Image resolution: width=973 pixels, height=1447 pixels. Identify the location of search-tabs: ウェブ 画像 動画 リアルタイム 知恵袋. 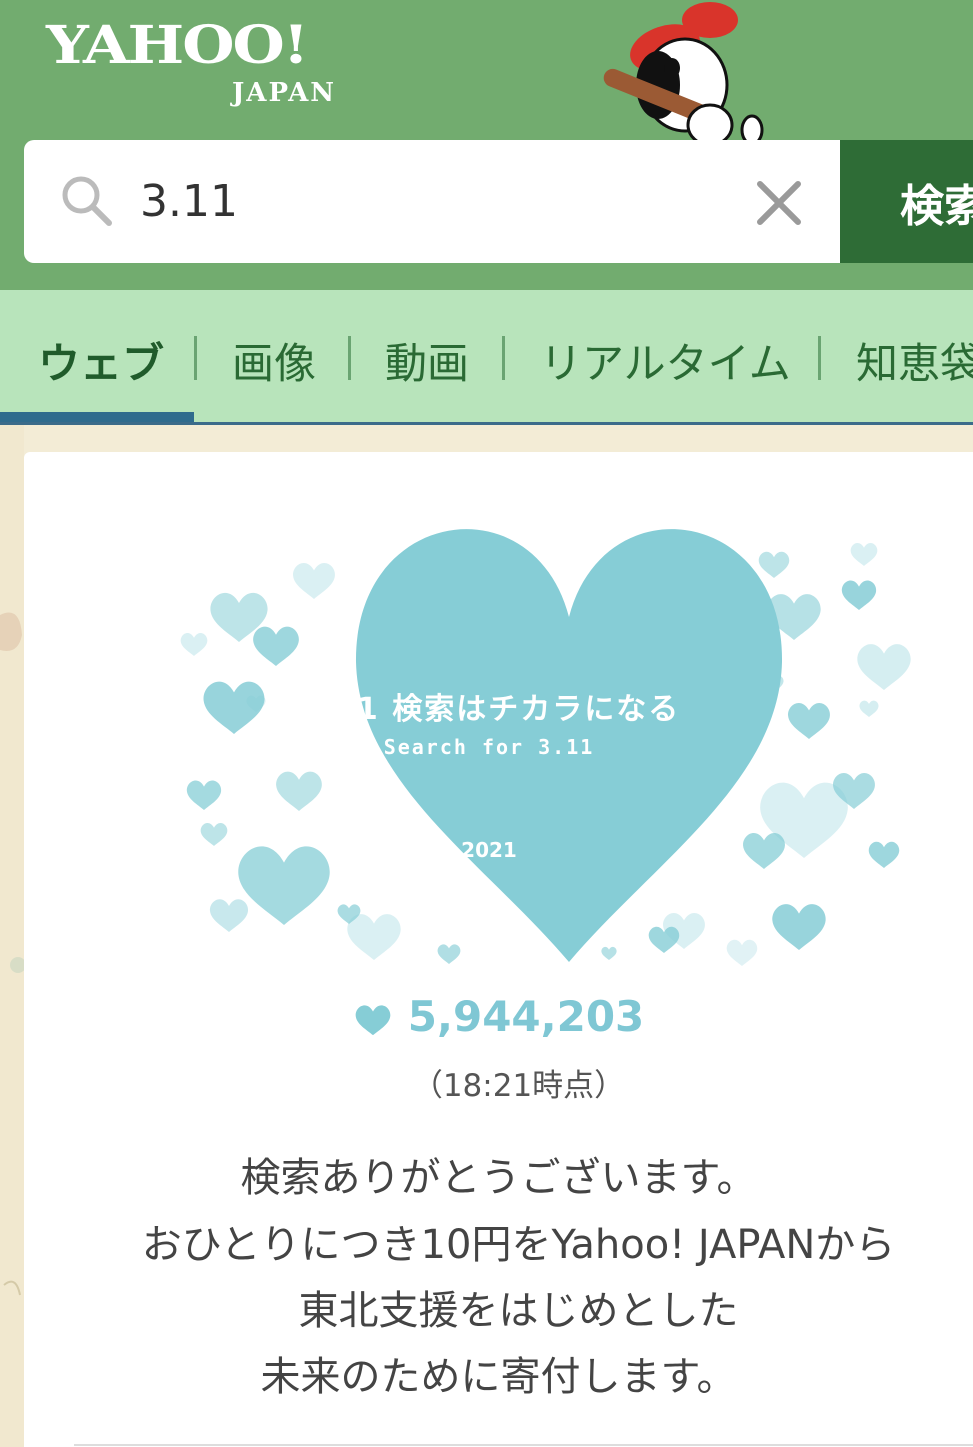
(486, 357).